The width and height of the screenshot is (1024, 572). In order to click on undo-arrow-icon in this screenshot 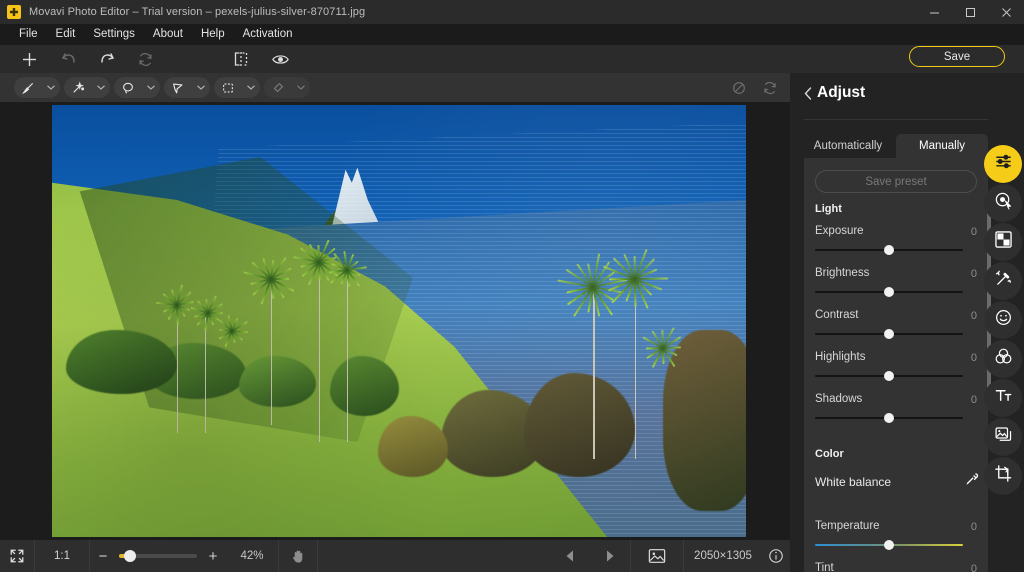, I will do `click(69, 59)`.